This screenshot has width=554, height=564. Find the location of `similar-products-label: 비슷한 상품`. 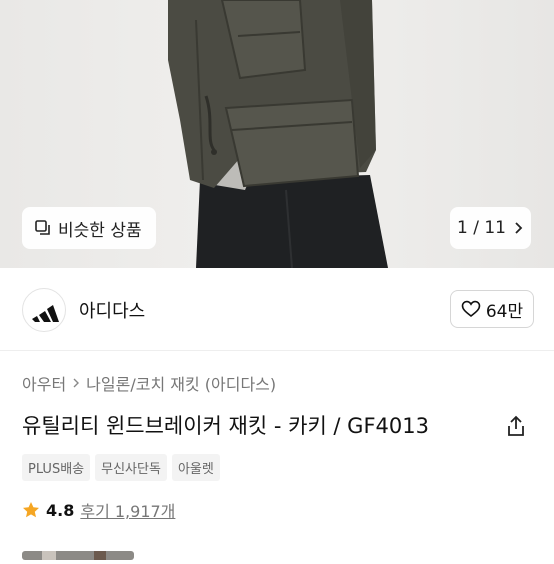

similar-products-label: 비슷한 상품 is located at coordinates (100, 230).